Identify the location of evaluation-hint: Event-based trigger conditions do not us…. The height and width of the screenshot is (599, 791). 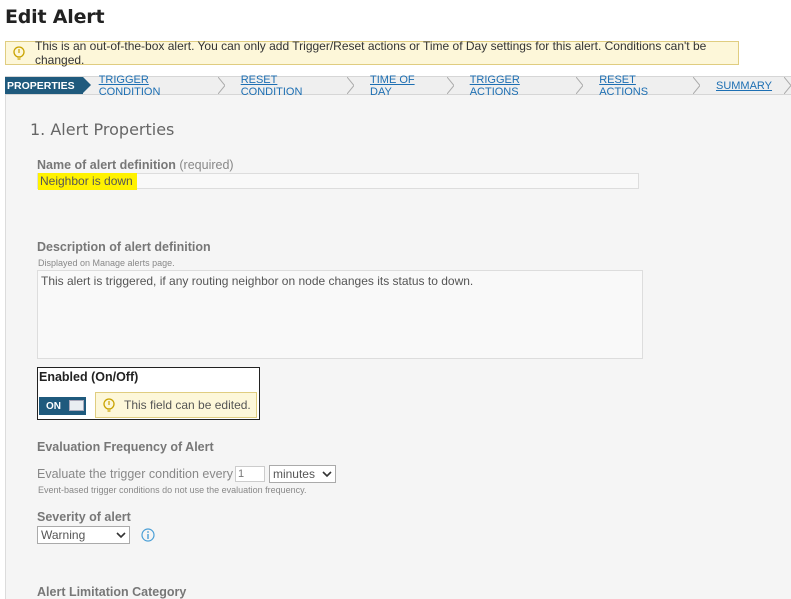
(172, 490).